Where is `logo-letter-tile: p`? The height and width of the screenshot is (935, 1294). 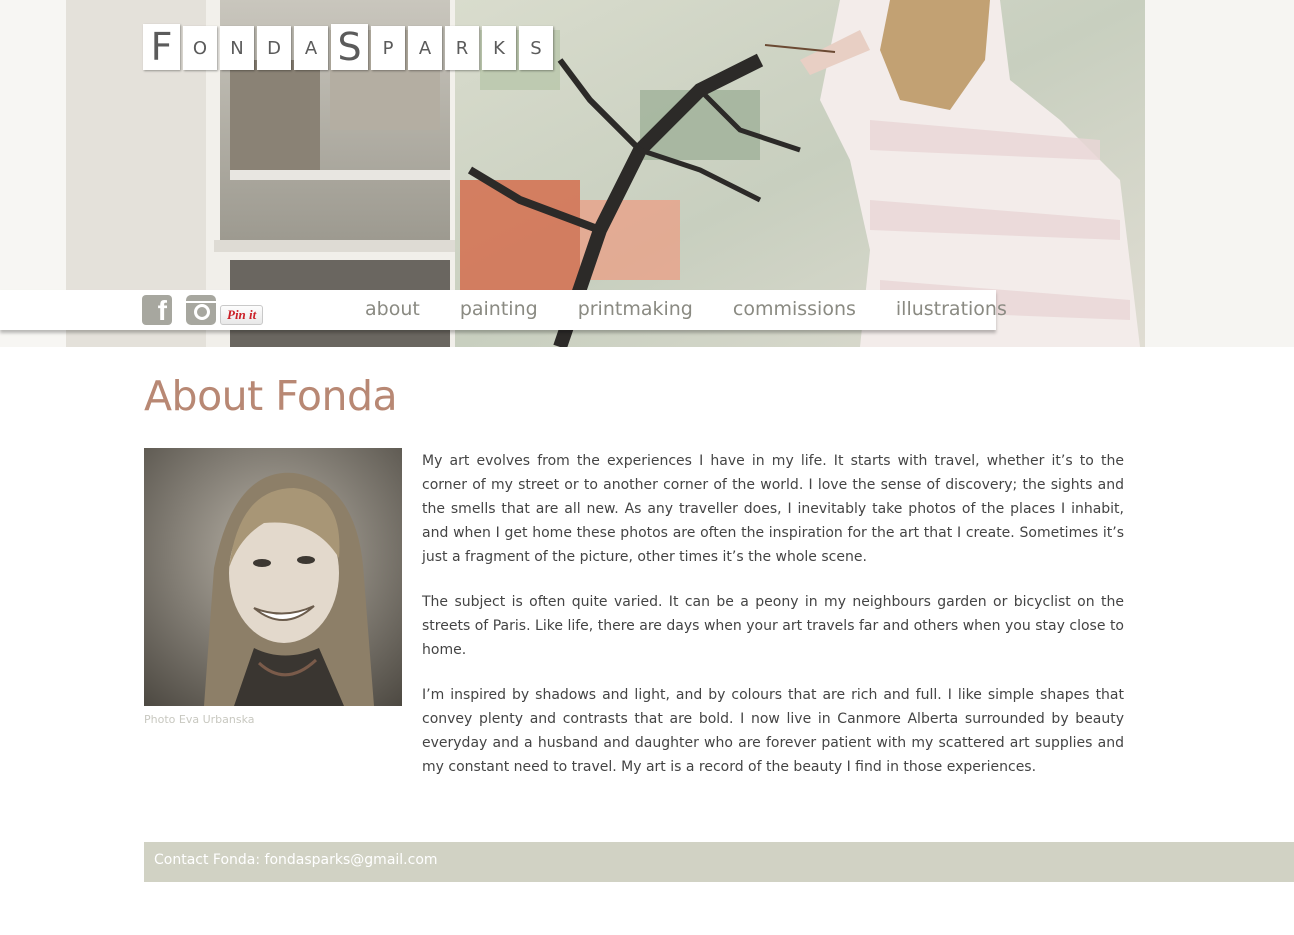 logo-letter-tile: p is located at coordinates (388, 48).